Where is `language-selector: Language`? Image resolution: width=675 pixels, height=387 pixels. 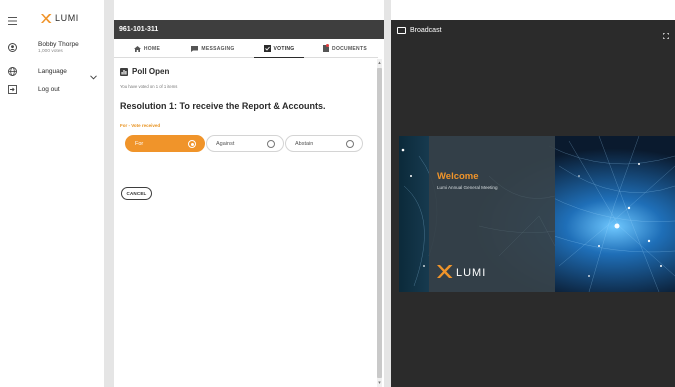 language-selector: Language is located at coordinates (52, 71).